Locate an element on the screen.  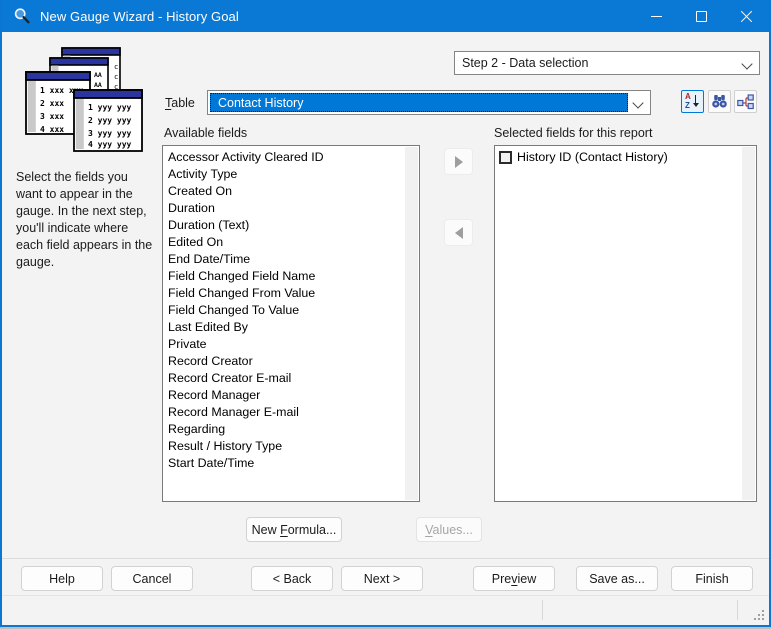
minimize-button is located at coordinates (656, 16).